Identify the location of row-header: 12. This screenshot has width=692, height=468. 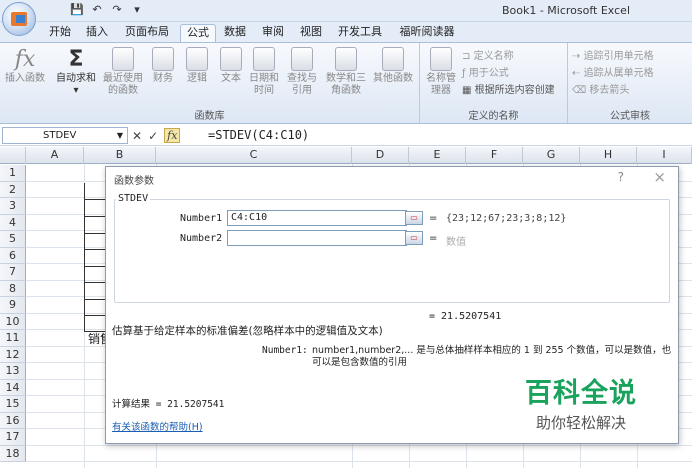
(13, 354).